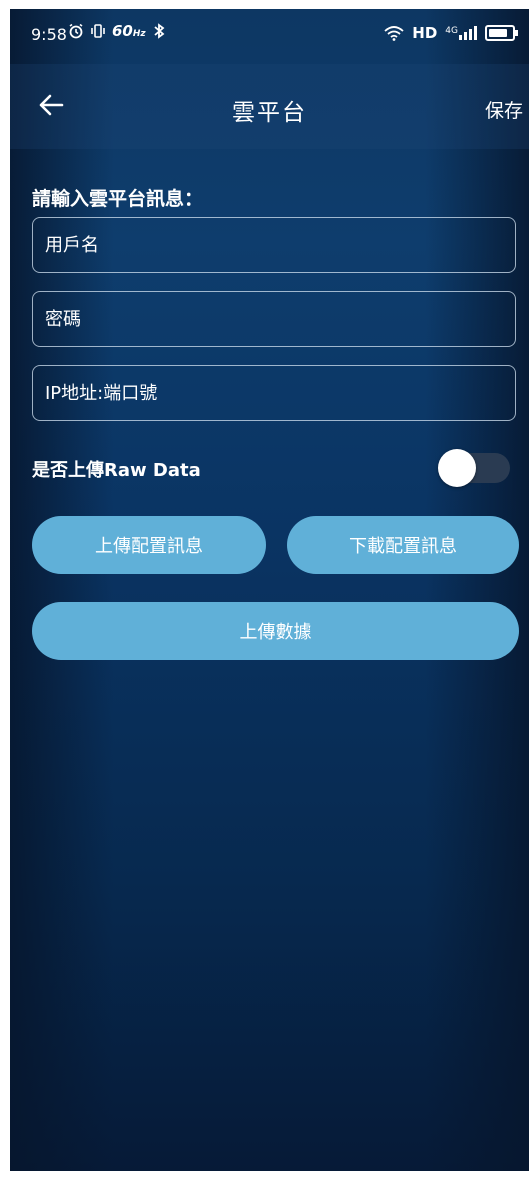 The height and width of the screenshot is (1178, 529). Describe the element at coordinates (116, 470) in the screenshot. I see `raw-data-label: 是否上傳Raw Data` at that location.